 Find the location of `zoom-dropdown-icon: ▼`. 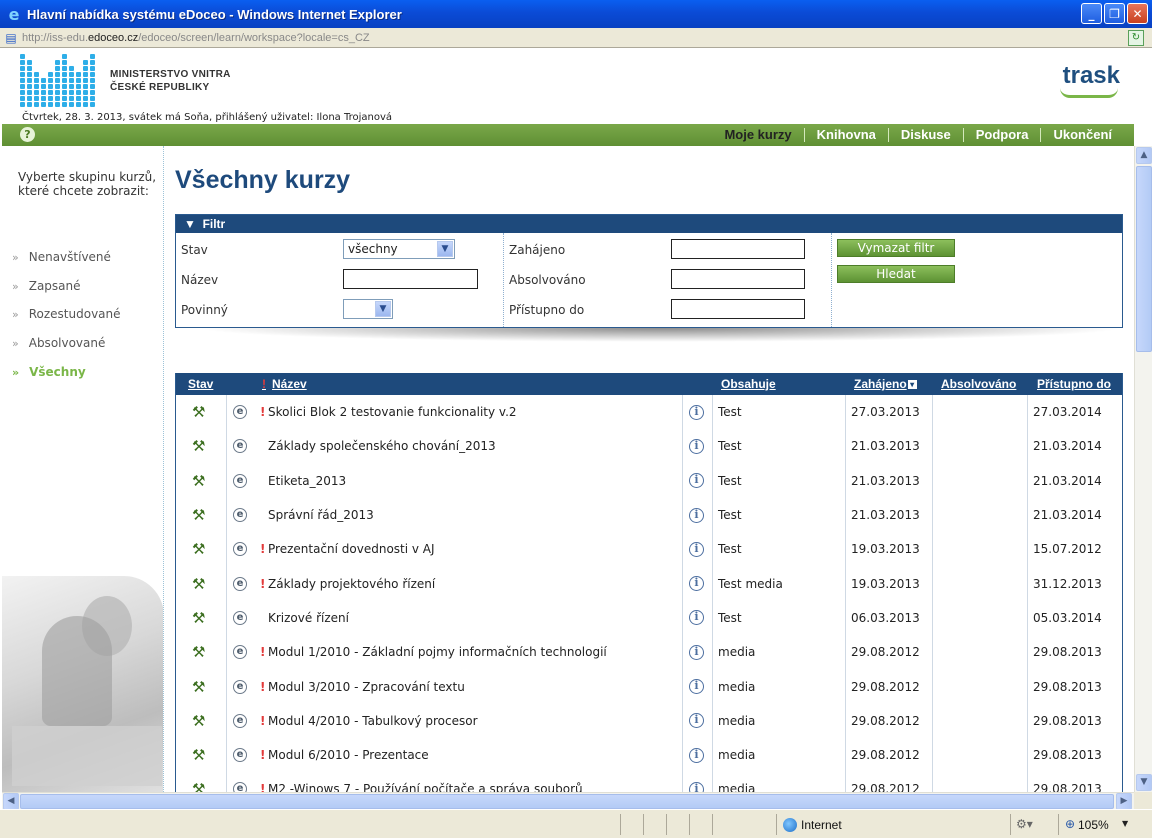

zoom-dropdown-icon: ▼ is located at coordinates (1125, 823).